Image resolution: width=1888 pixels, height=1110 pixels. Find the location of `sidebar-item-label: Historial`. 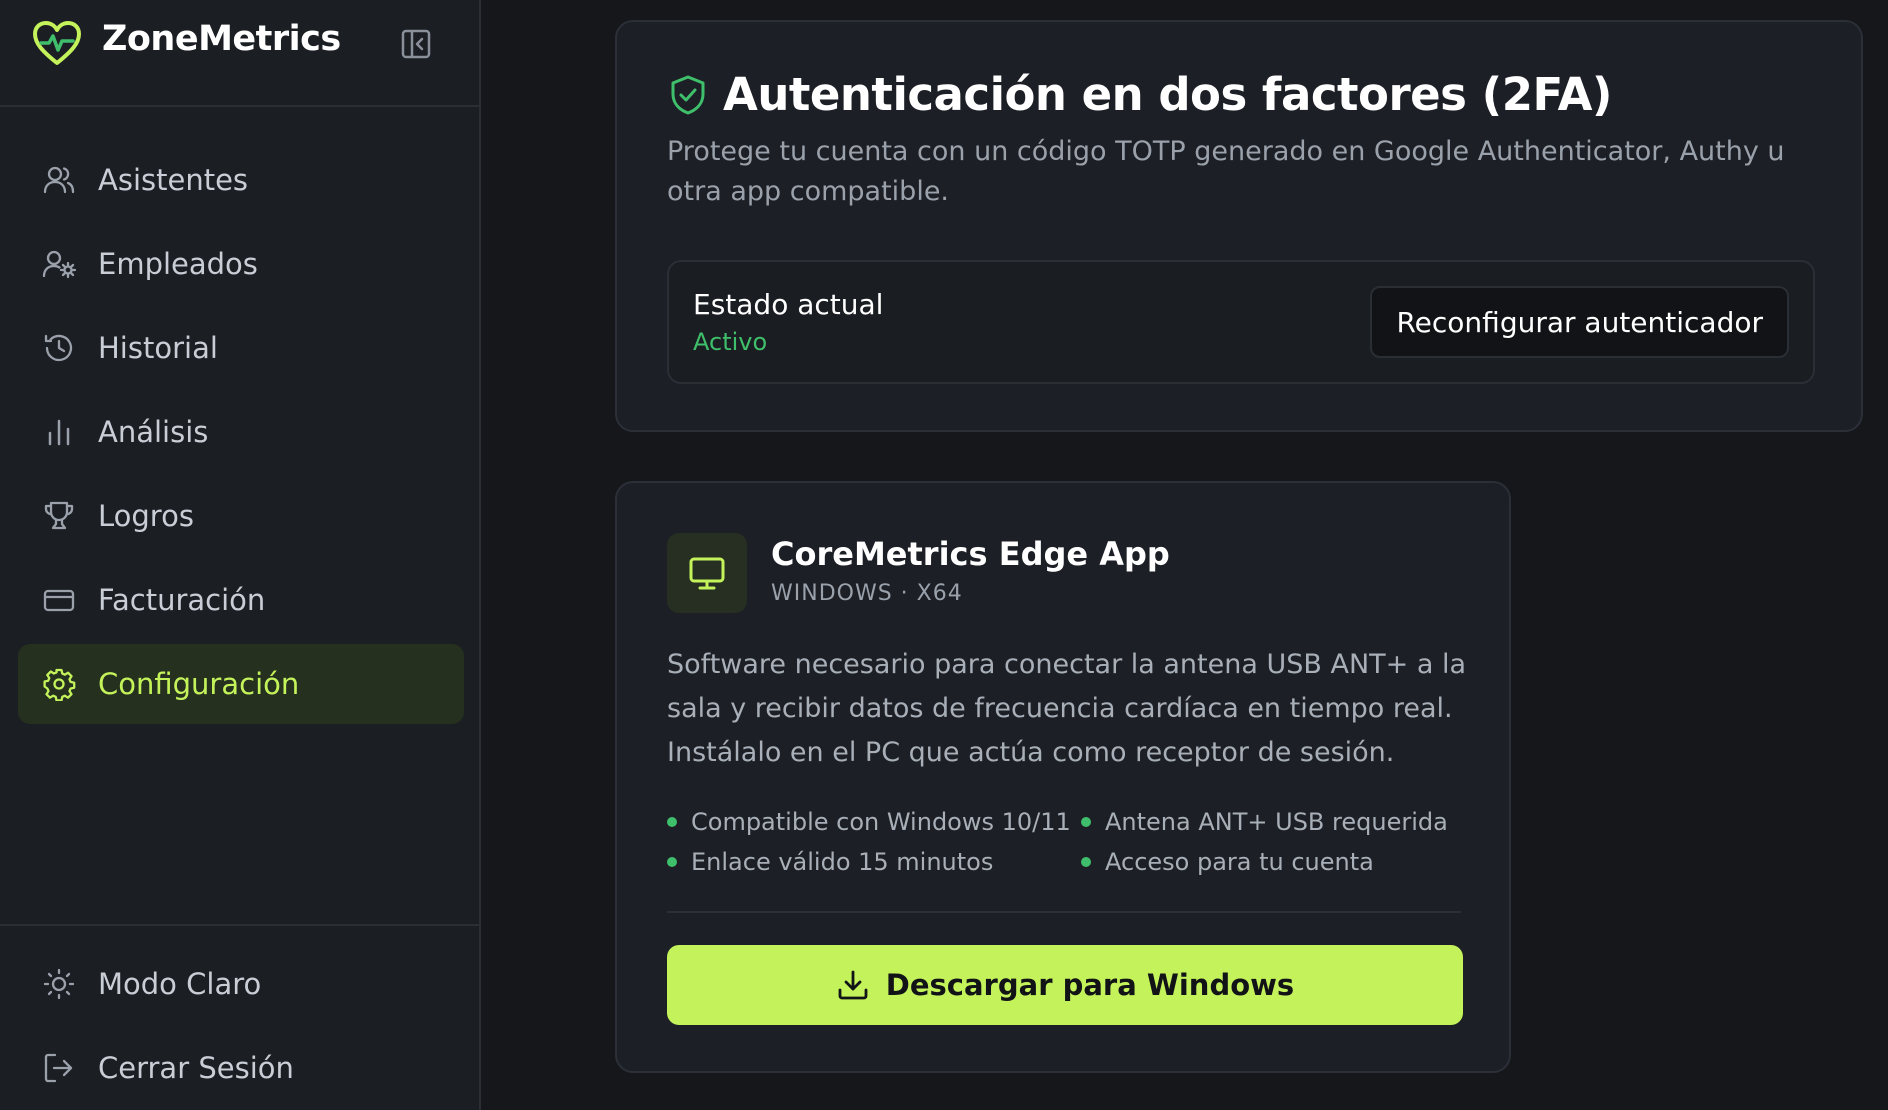

sidebar-item-label: Historial is located at coordinates (158, 348).